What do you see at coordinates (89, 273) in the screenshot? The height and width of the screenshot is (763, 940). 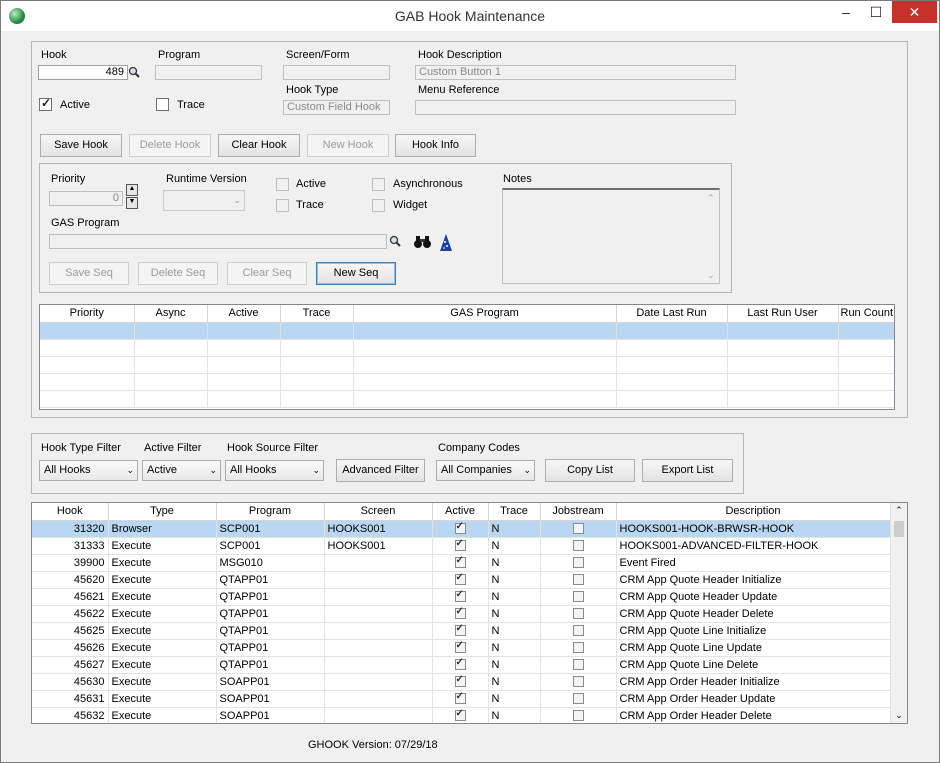 I see `save-seq-button: Save Seq` at bounding box center [89, 273].